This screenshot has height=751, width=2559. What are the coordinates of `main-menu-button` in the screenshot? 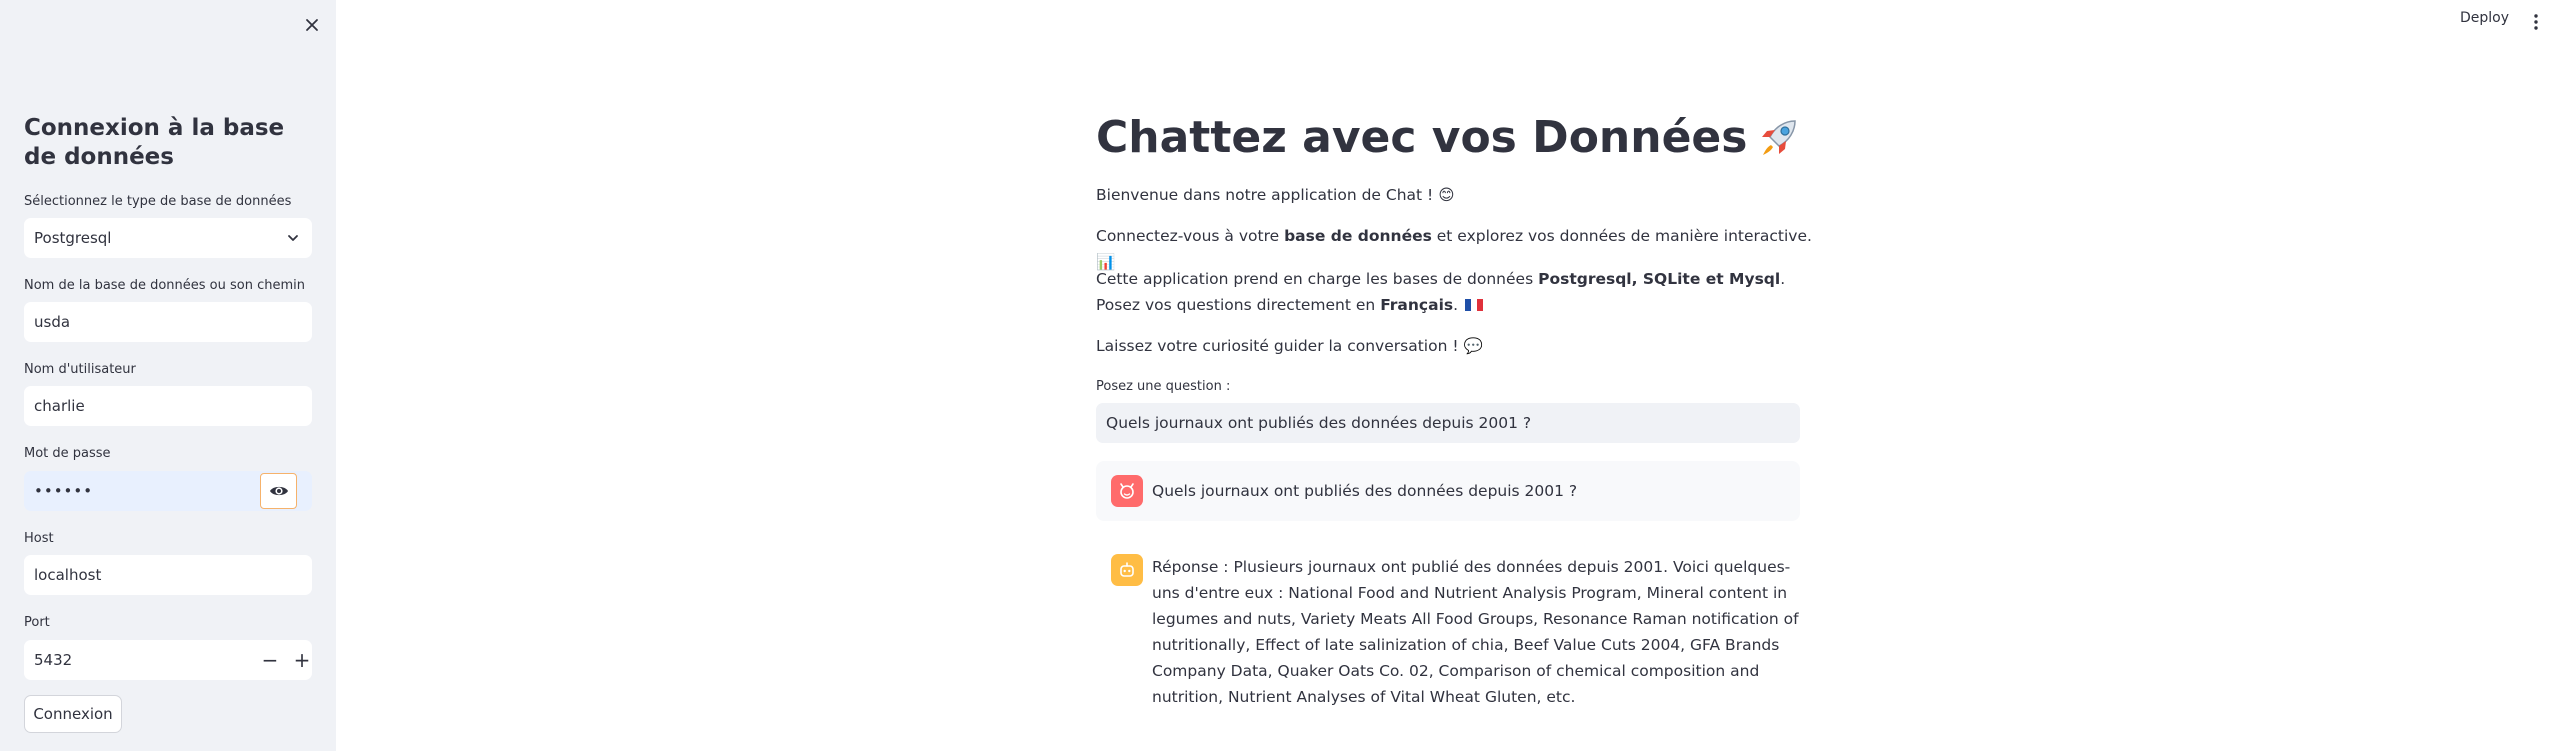 It's located at (2536, 22).